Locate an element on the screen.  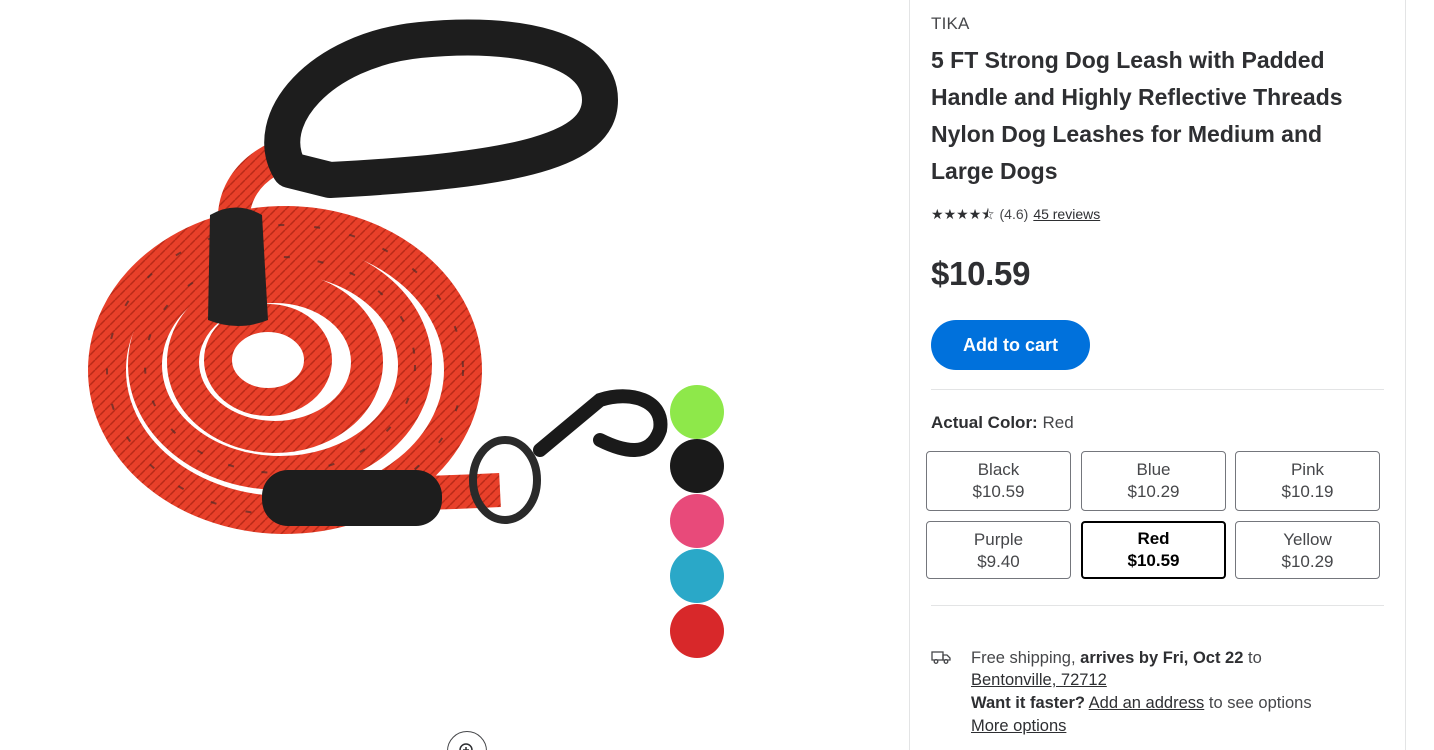
variant-yellow: Yellow $10.29 is located at coordinates (1307, 550).